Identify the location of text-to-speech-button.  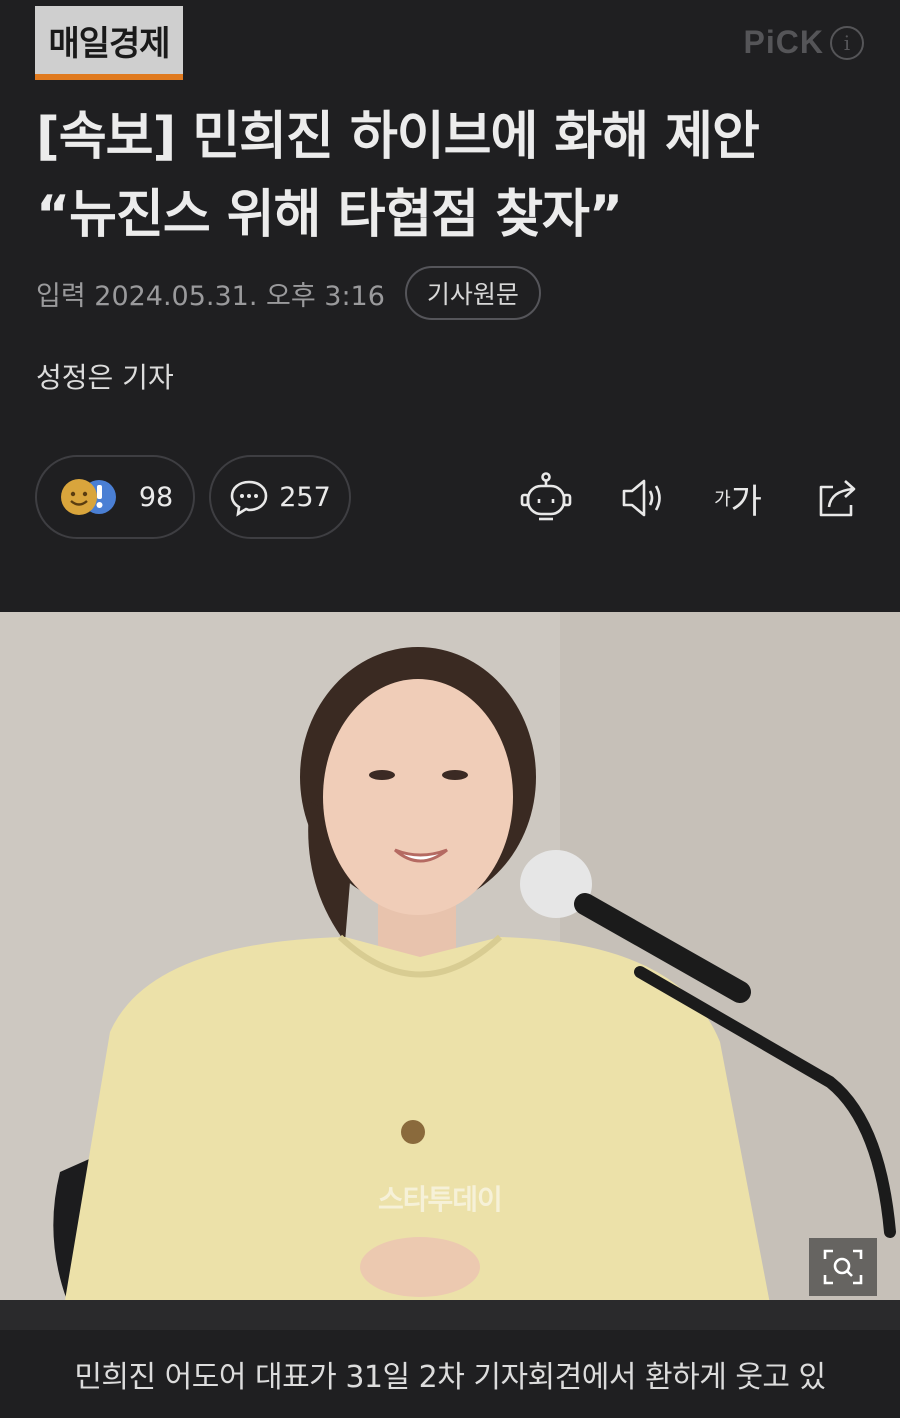
(642, 498).